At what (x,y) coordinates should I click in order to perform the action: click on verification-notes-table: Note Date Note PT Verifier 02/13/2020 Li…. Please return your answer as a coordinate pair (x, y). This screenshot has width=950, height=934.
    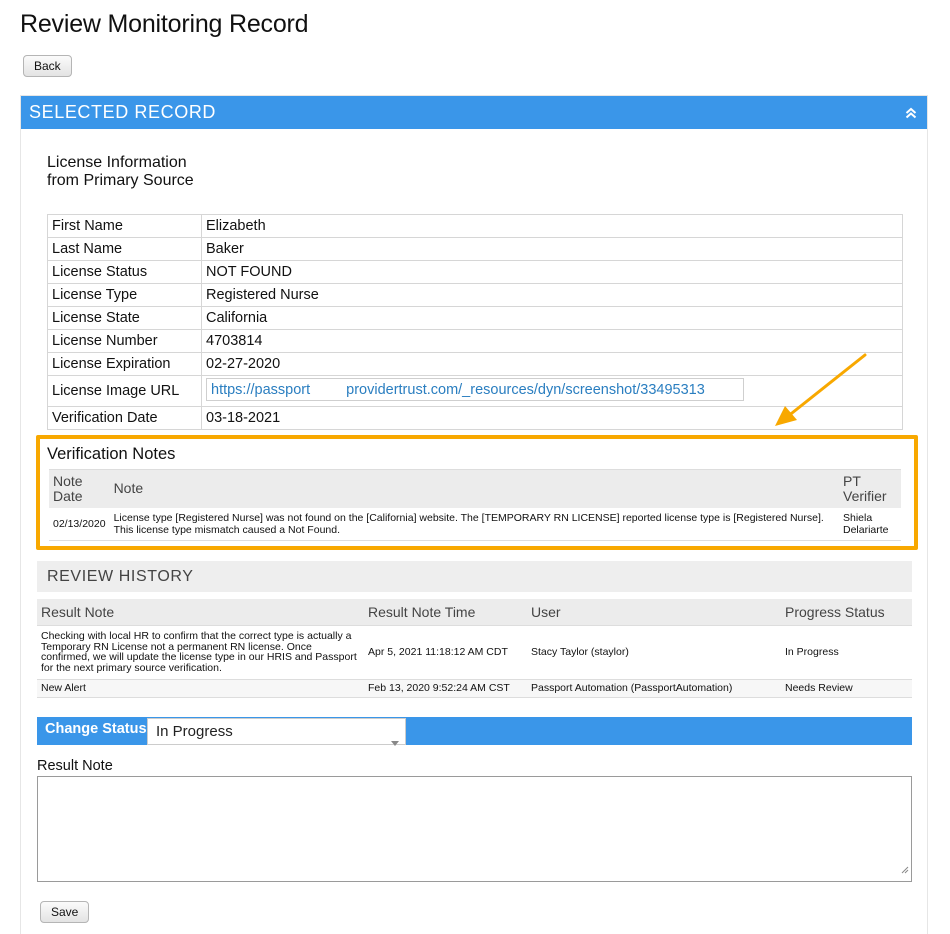
    Looking at the image, I should click on (475, 505).